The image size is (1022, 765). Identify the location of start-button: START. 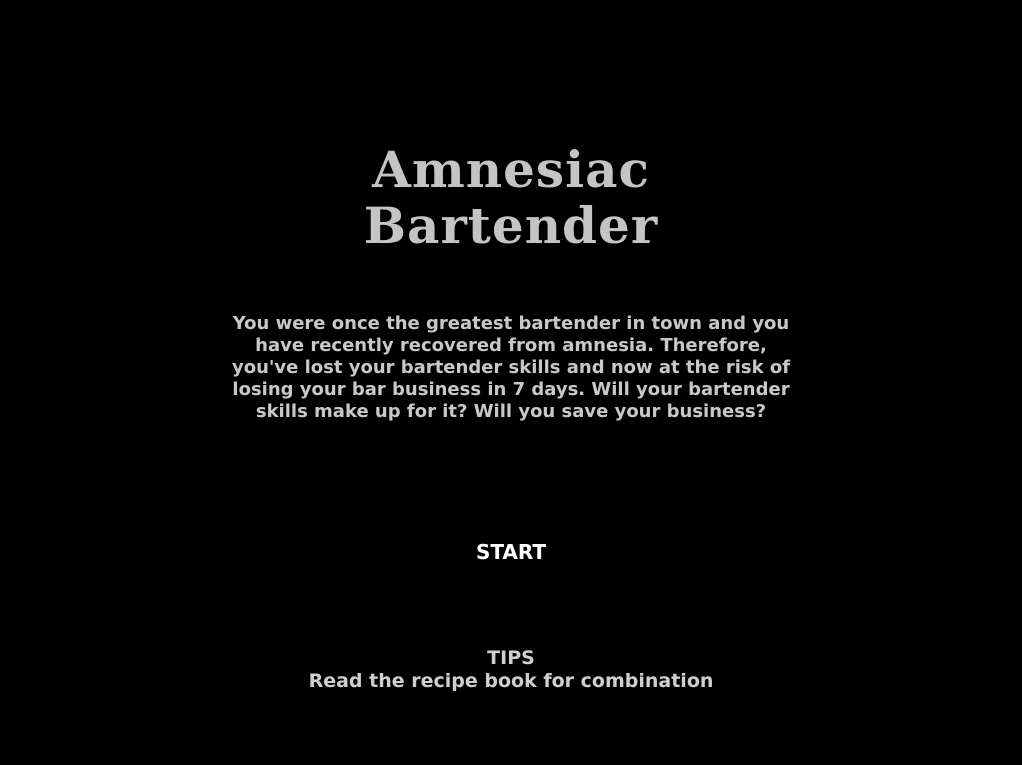
(511, 552).